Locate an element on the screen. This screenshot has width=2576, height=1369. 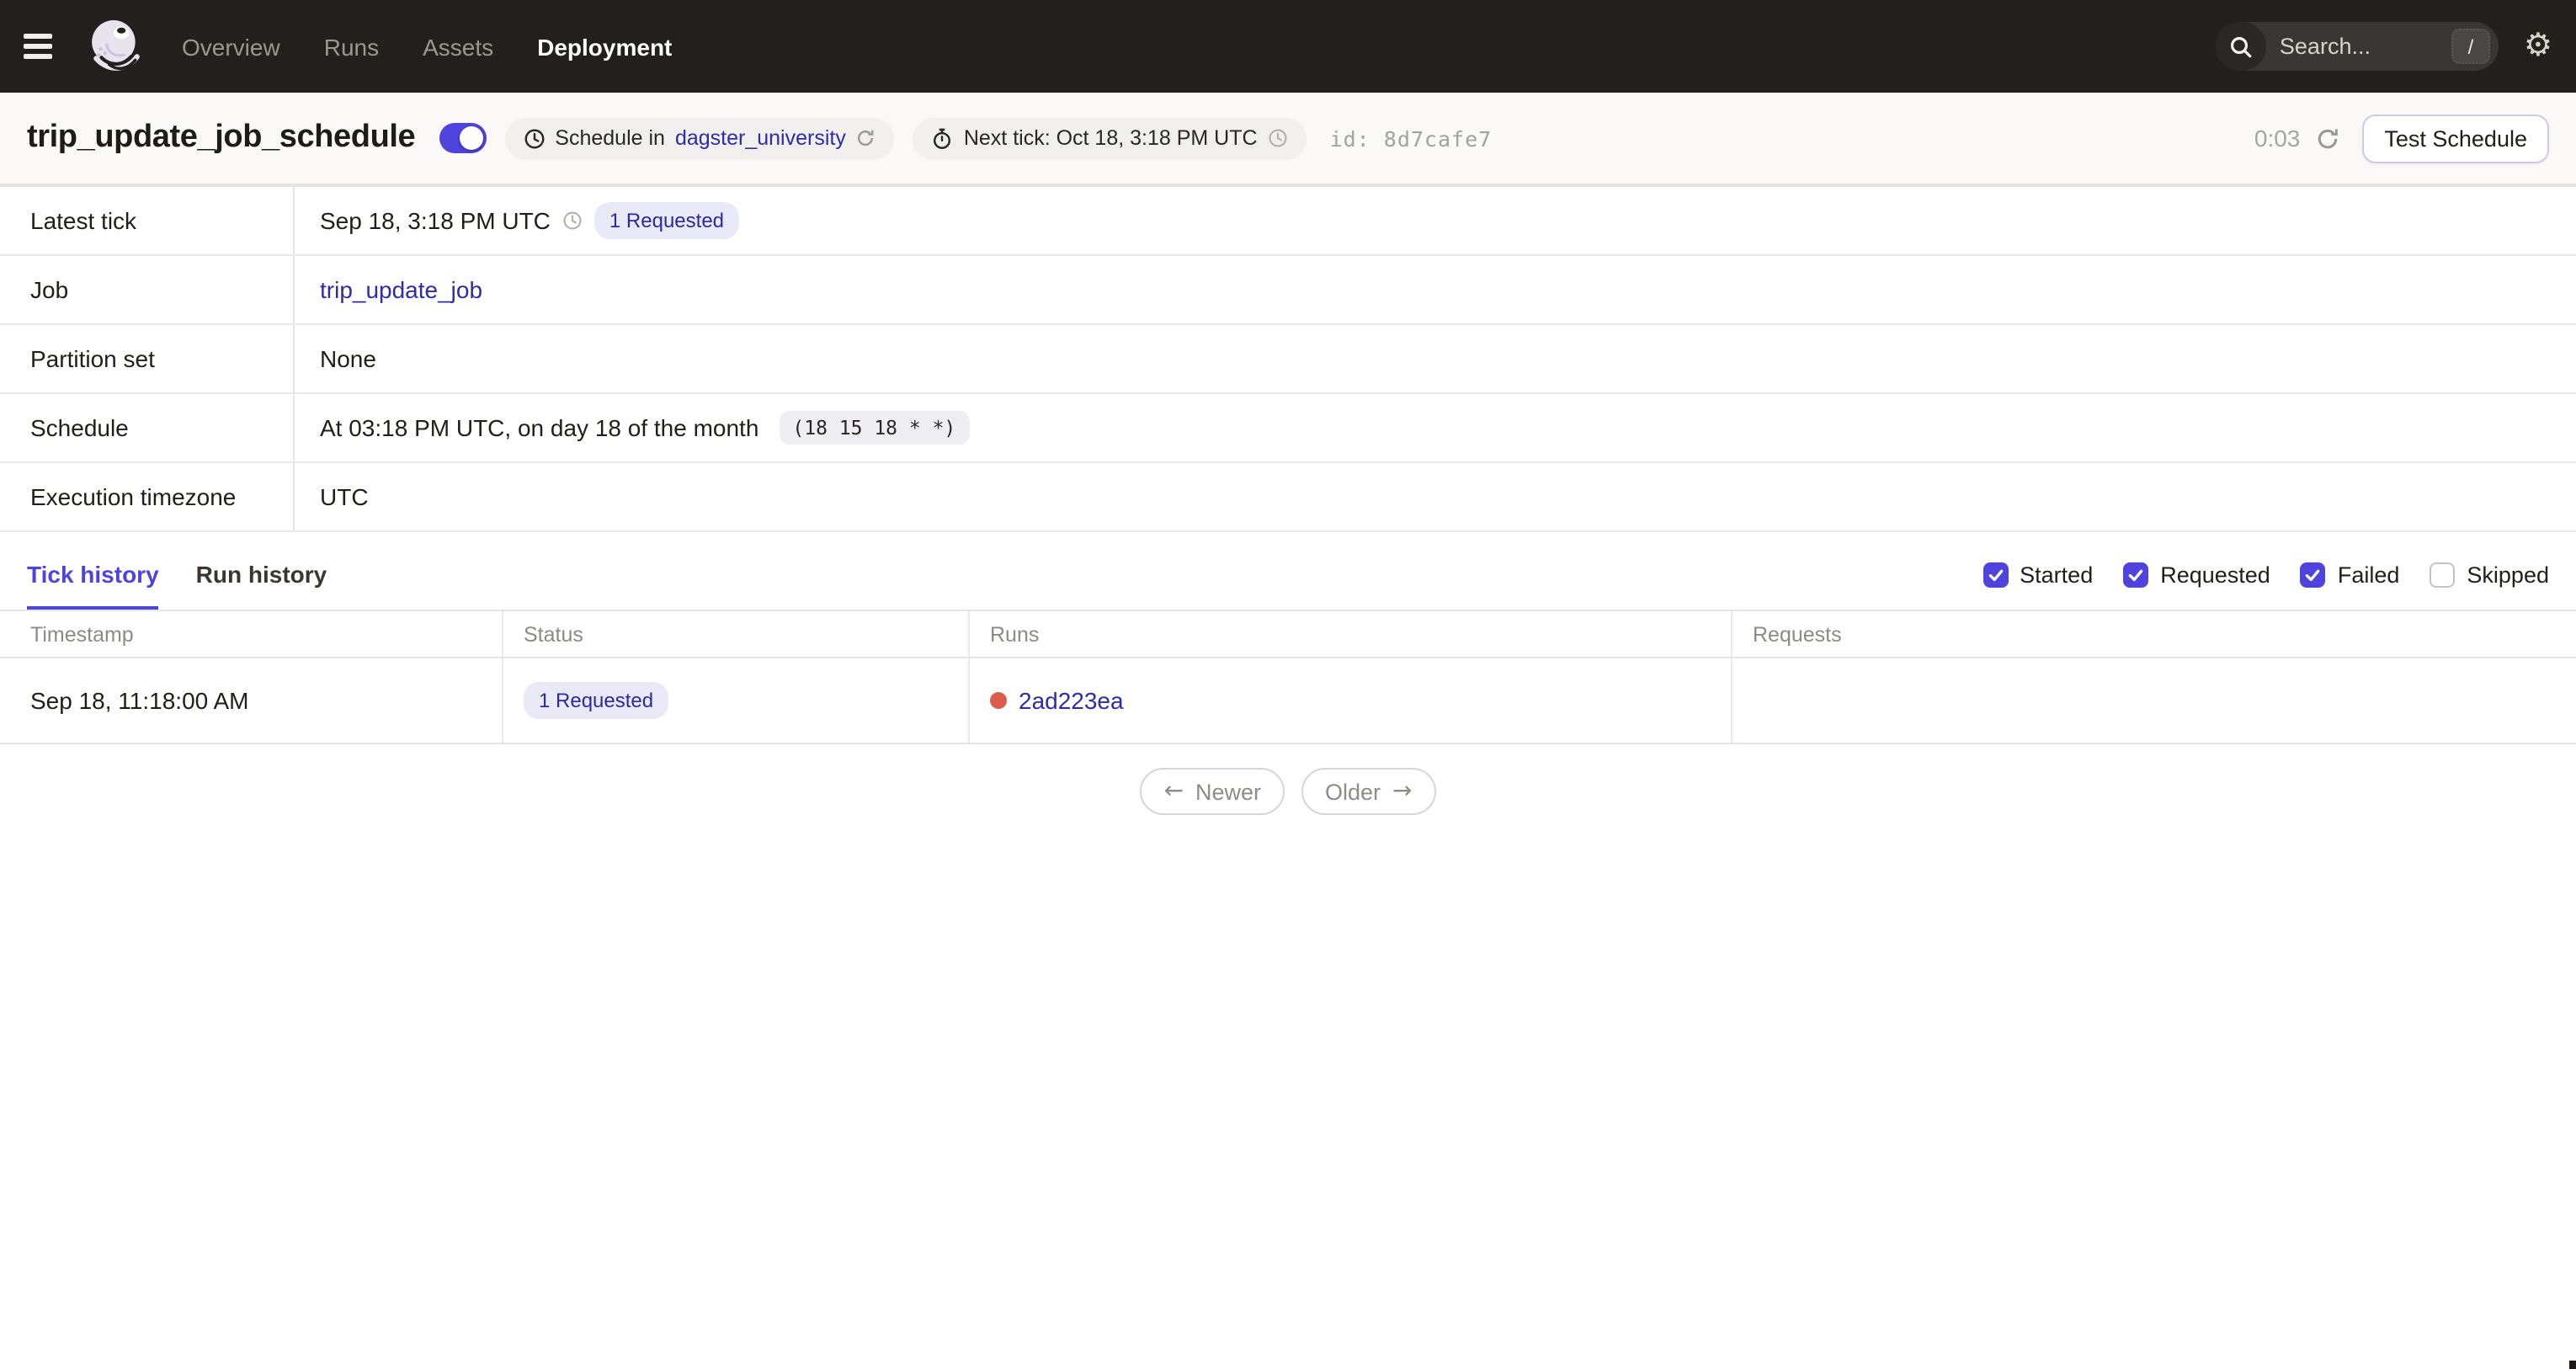
detail-label: Job is located at coordinates (147, 289).